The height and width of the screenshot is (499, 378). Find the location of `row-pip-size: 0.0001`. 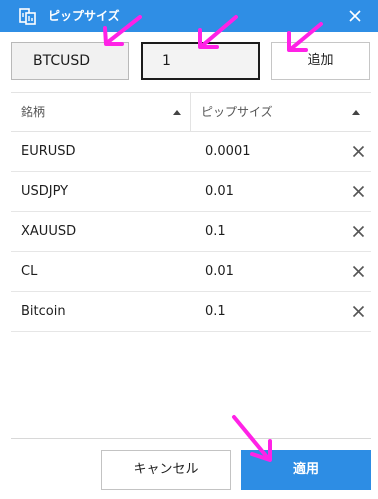

row-pip-size: 0.0001 is located at coordinates (228, 151).